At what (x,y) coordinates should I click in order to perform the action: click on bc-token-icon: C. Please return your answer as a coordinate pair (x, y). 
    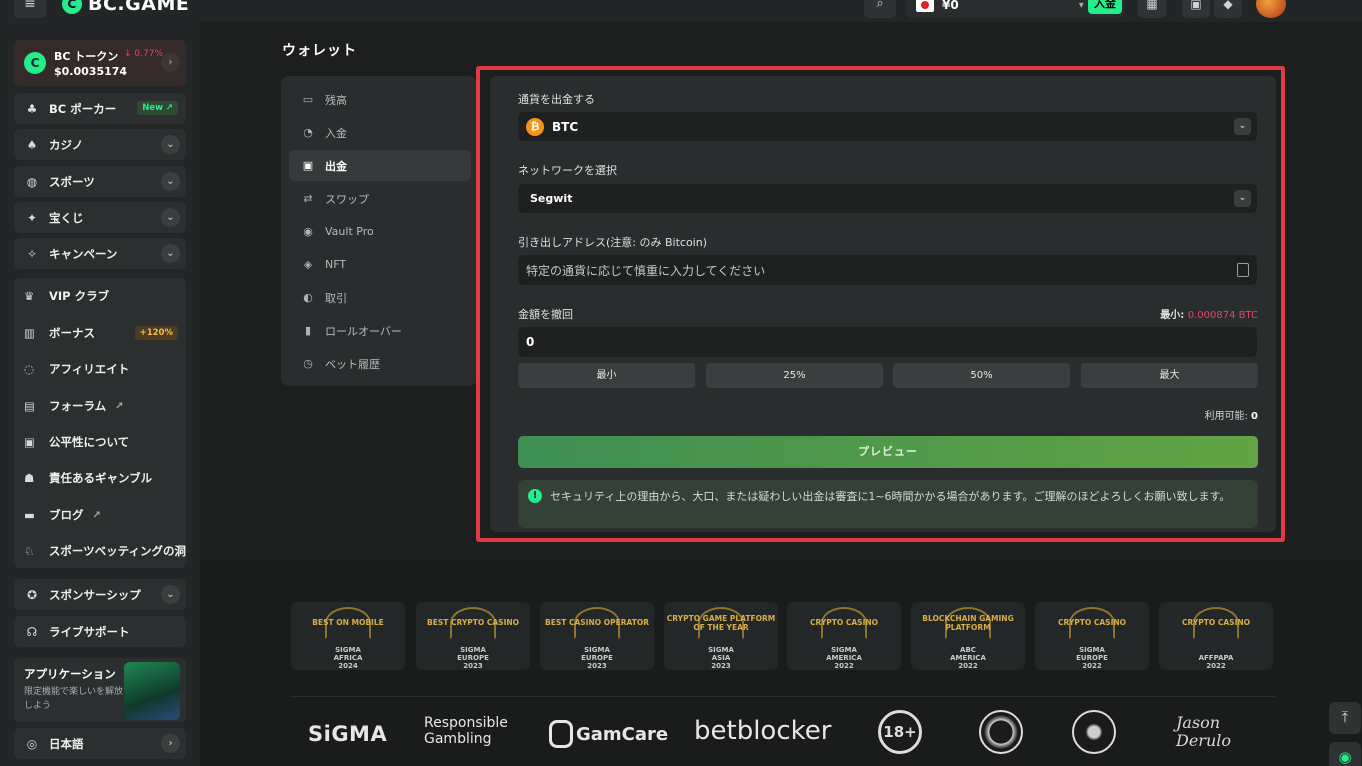
    Looking at the image, I should click on (35, 63).